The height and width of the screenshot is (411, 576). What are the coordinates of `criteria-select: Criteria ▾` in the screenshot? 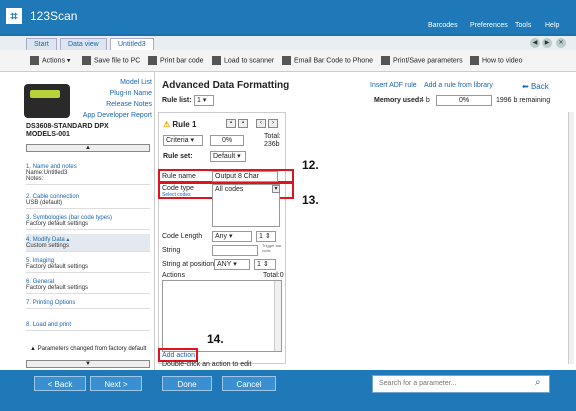 It's located at (183, 140).